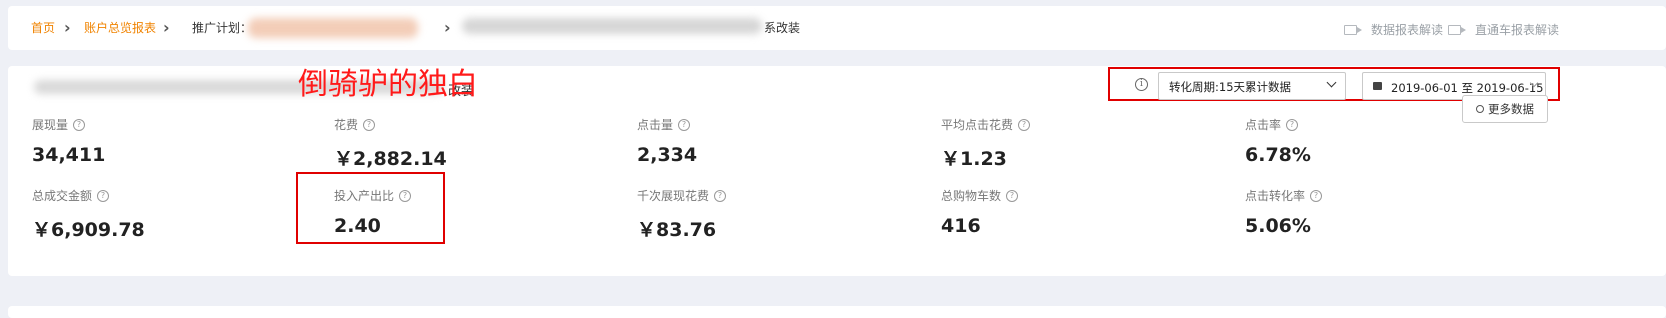  Describe the element at coordinates (612, 26) in the screenshot. I see `blurred-item-name` at that location.